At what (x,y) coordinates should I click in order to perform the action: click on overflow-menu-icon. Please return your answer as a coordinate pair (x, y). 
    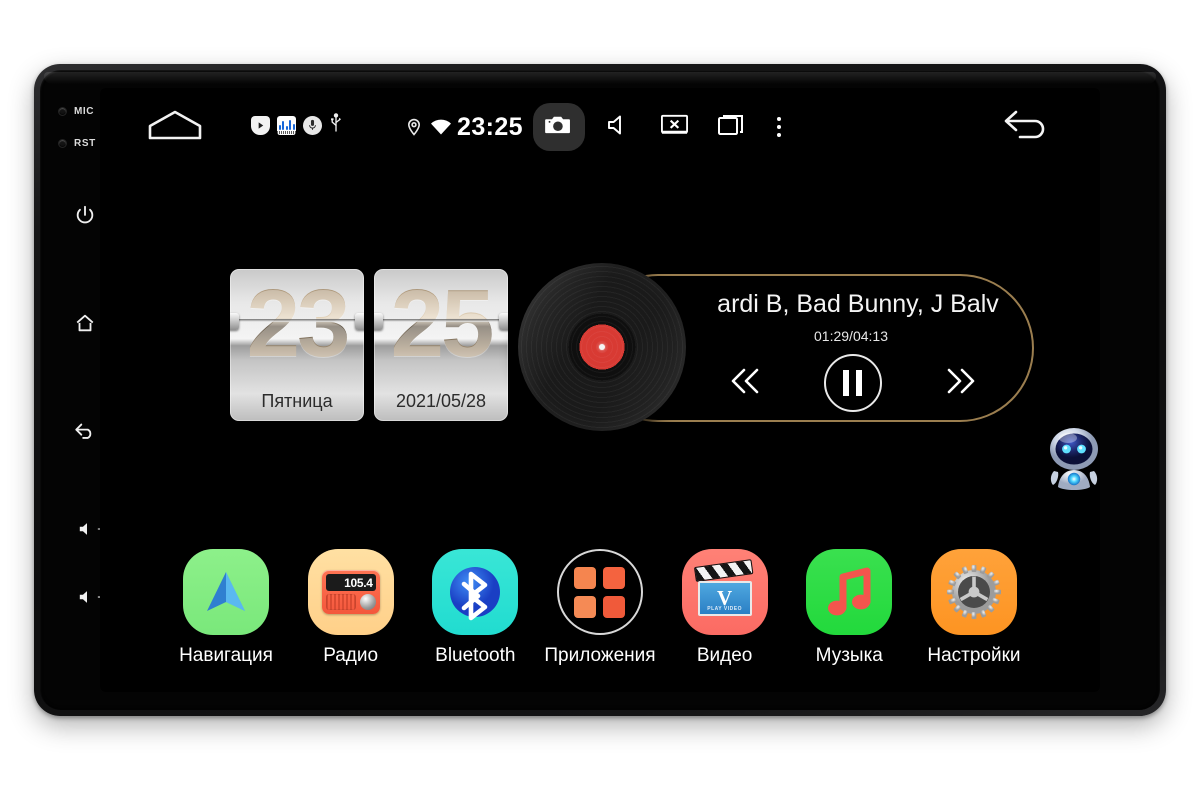
    Looking at the image, I should click on (778, 127).